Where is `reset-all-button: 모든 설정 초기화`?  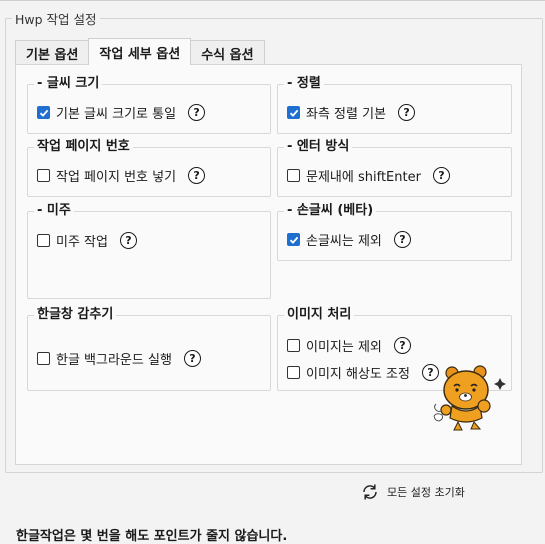
reset-all-button: 모든 설정 초기화 is located at coordinates (412, 492).